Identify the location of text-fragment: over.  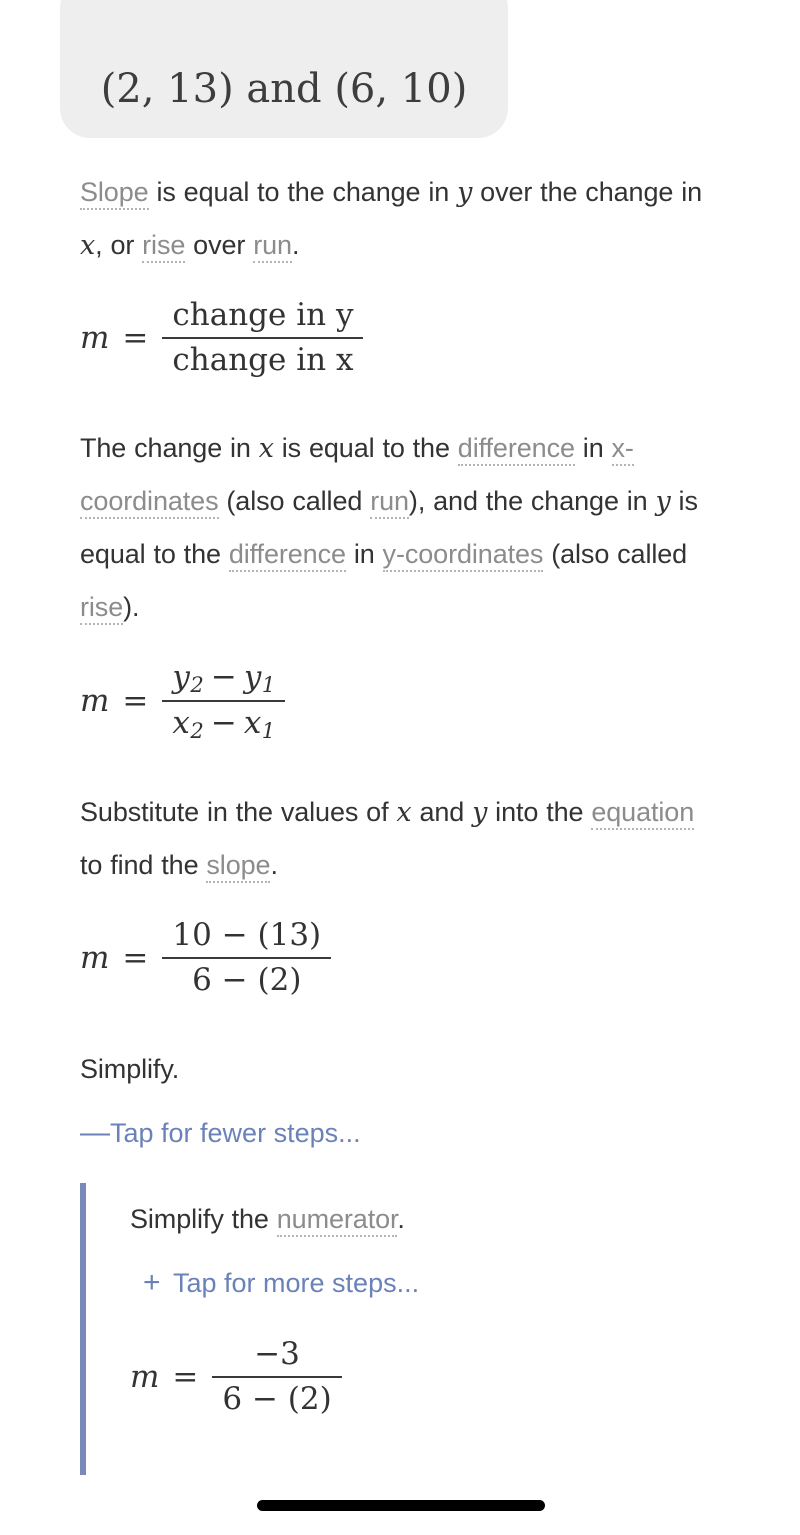
(219, 245).